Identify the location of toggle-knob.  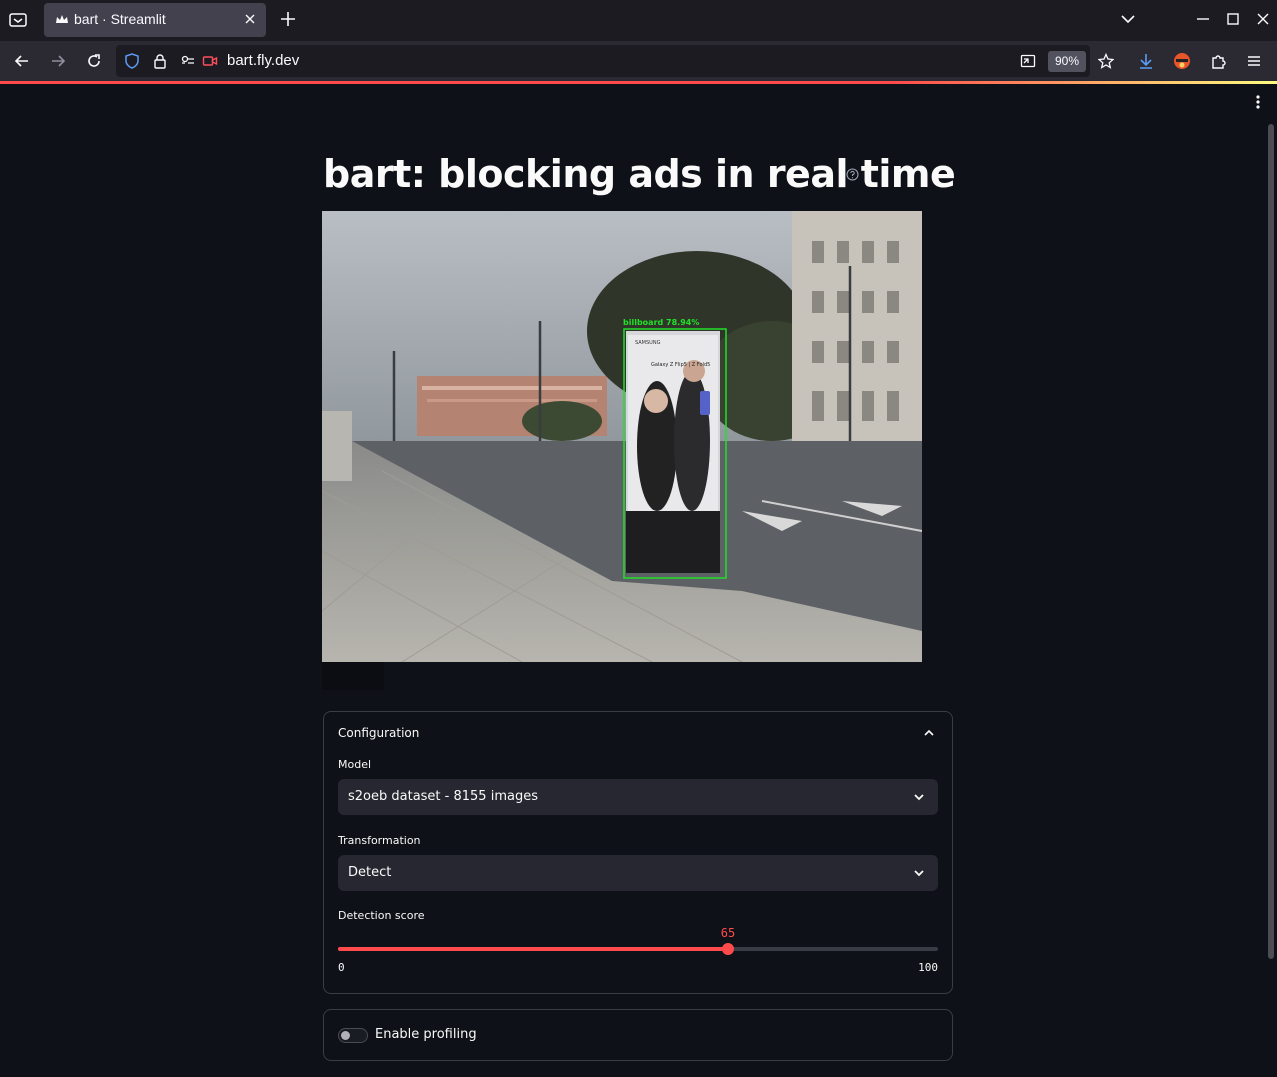
(345, 1035).